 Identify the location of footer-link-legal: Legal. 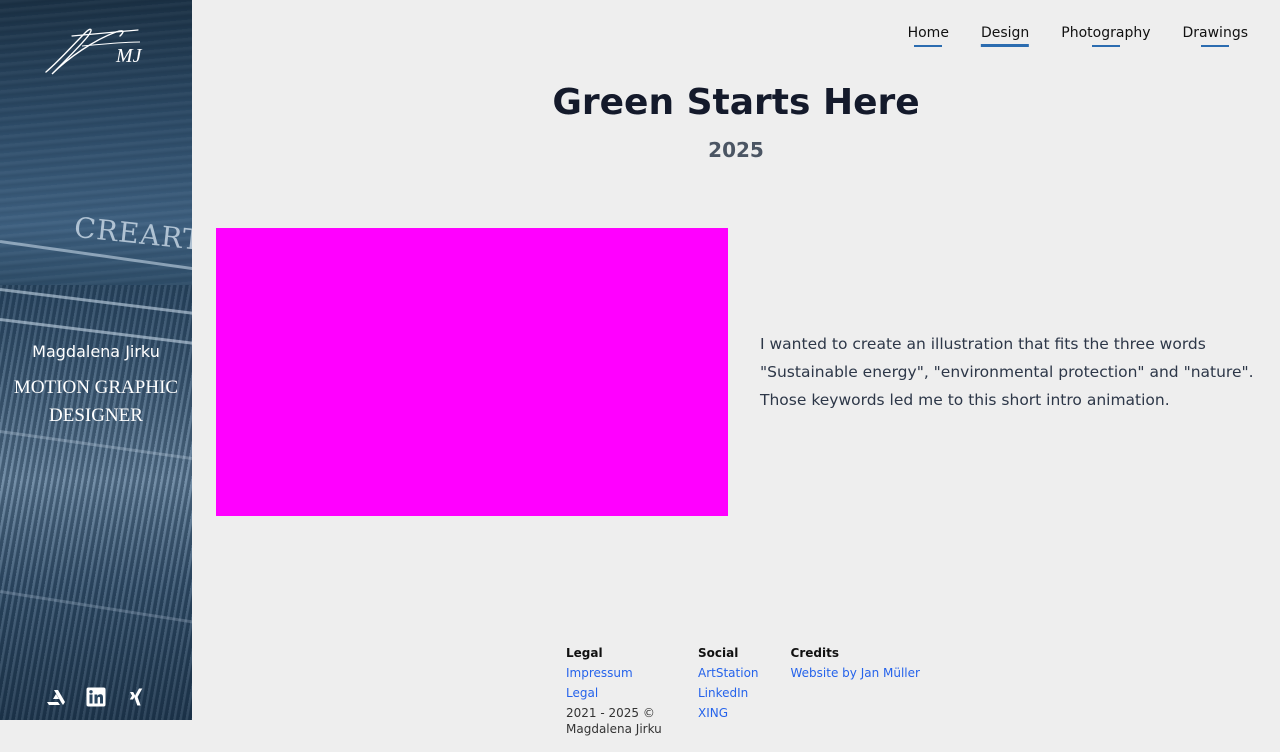
(616, 693).